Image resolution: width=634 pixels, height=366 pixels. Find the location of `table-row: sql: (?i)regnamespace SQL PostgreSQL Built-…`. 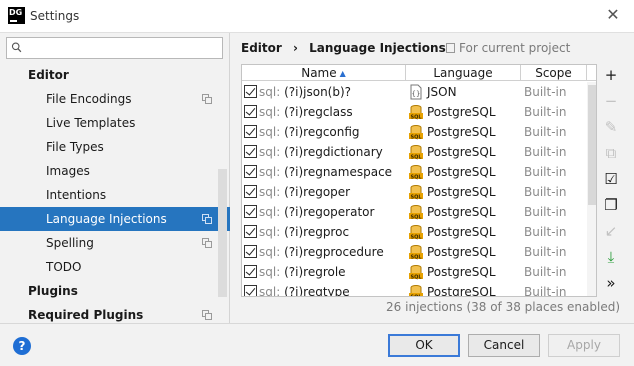

table-row: sql: (?i)regnamespace SQL PostgreSQL Built-… is located at coordinates (419, 172).